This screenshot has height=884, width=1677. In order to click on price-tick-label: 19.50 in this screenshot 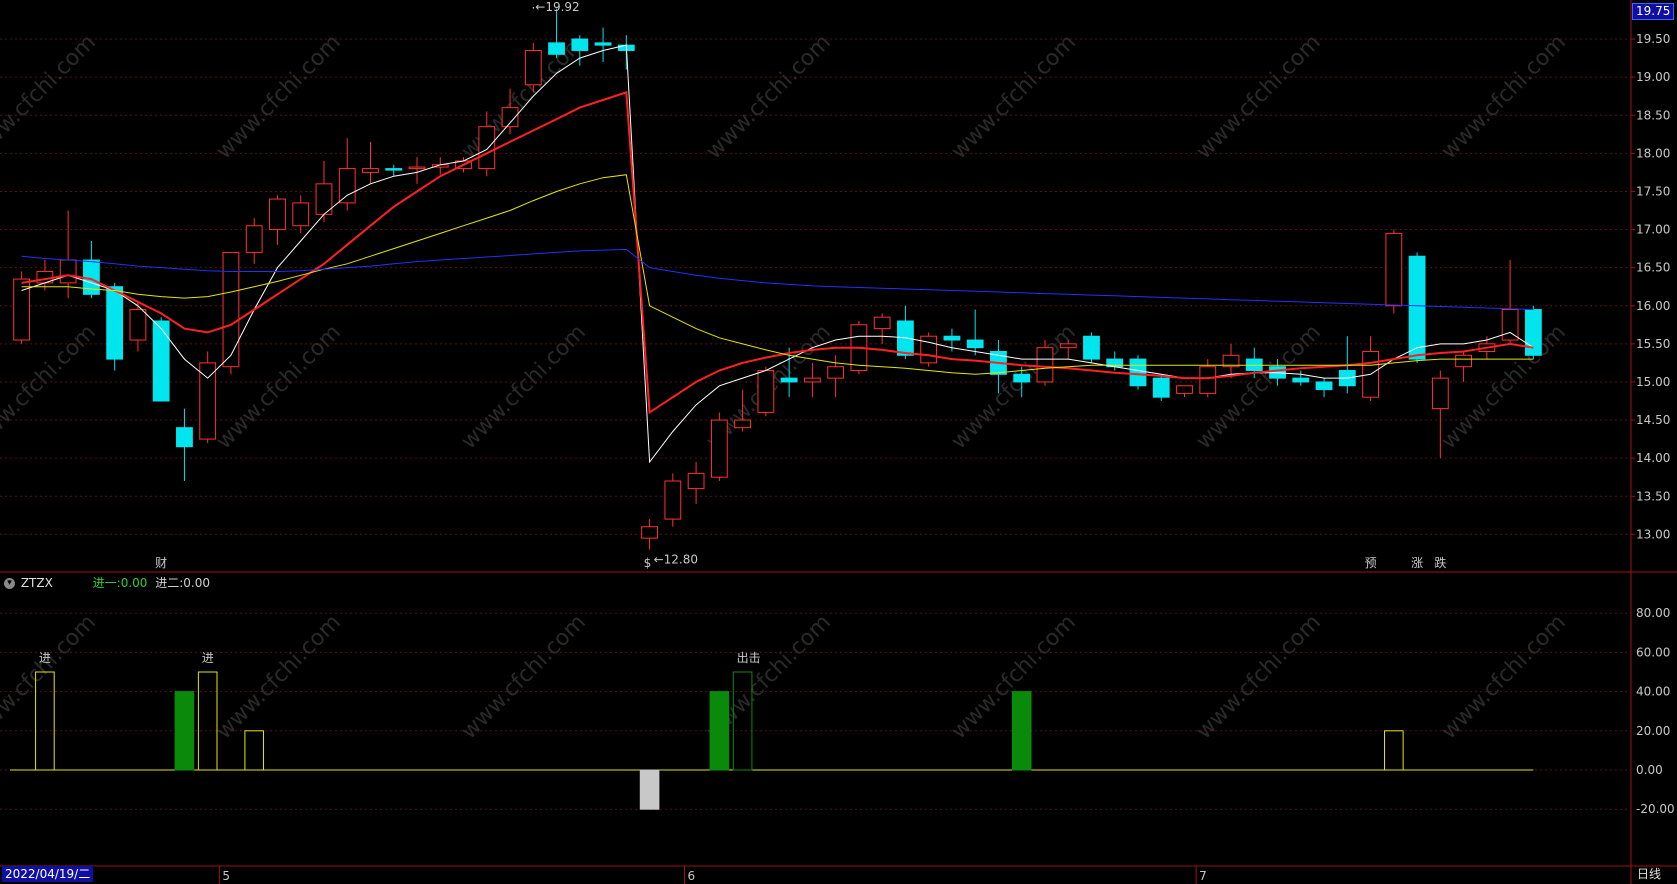, I will do `click(1653, 39)`.